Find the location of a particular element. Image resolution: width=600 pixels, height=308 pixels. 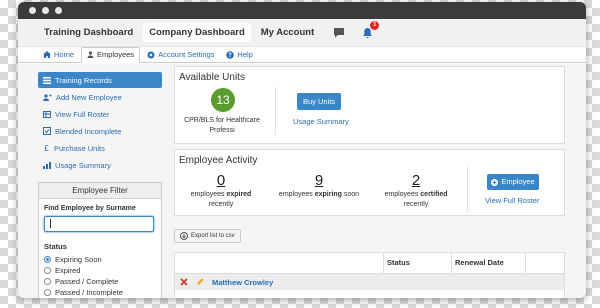

sub-navigation: Home Employees Account Settings ? Help is located at coordinates (302, 55).